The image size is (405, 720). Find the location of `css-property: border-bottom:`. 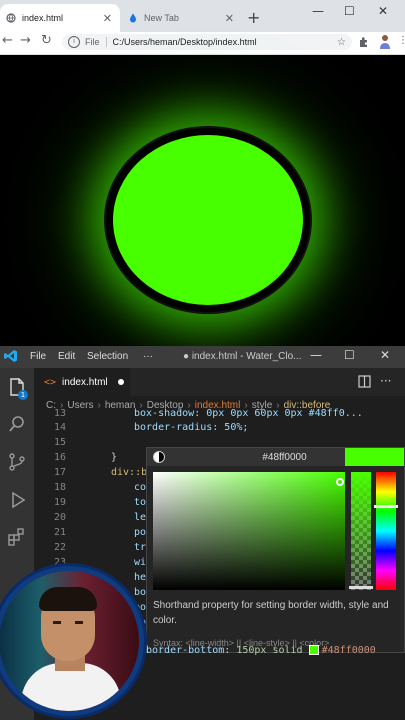

css-property: border-bottom: is located at coordinates (188, 650).